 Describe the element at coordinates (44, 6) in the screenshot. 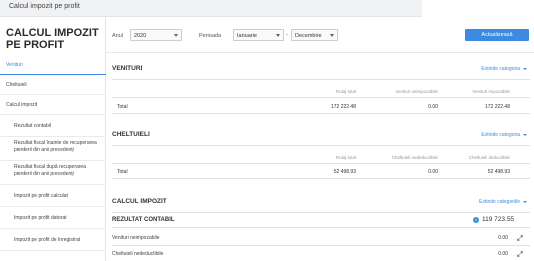

I see `window-title: Calcul impozit pe profit` at that location.